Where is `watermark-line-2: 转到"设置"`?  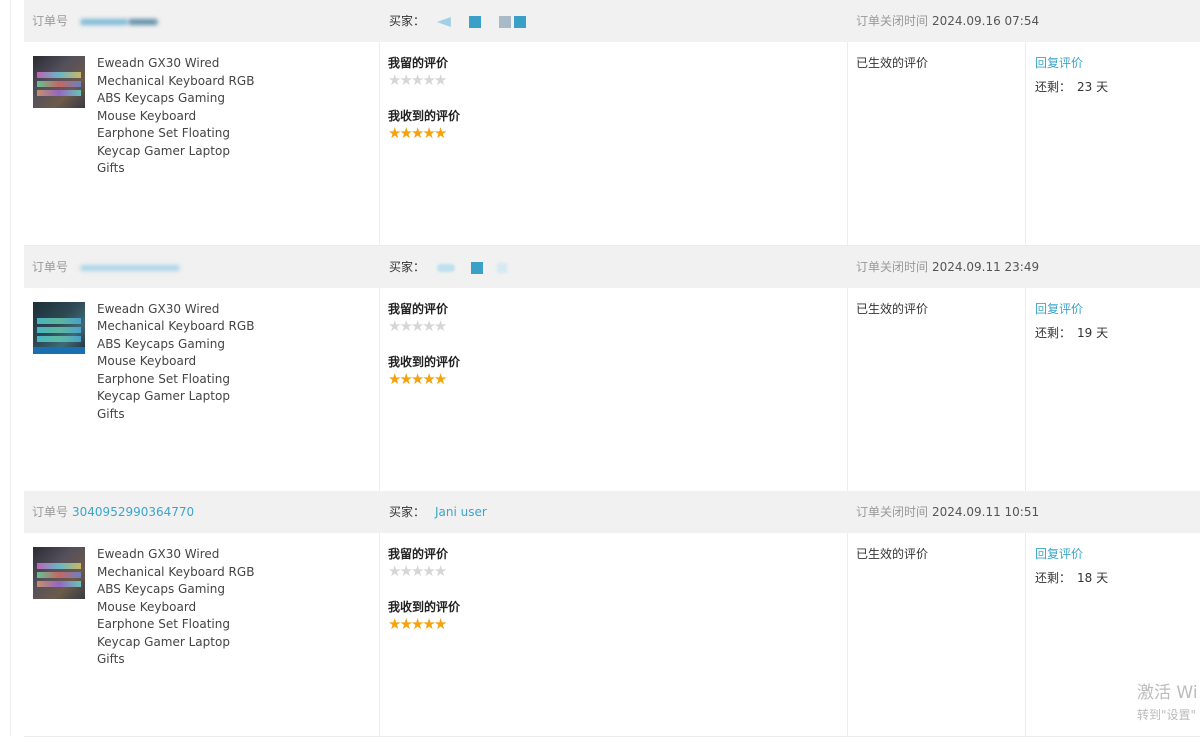 watermark-line-2: 转到"设置" is located at coordinates (1167, 715).